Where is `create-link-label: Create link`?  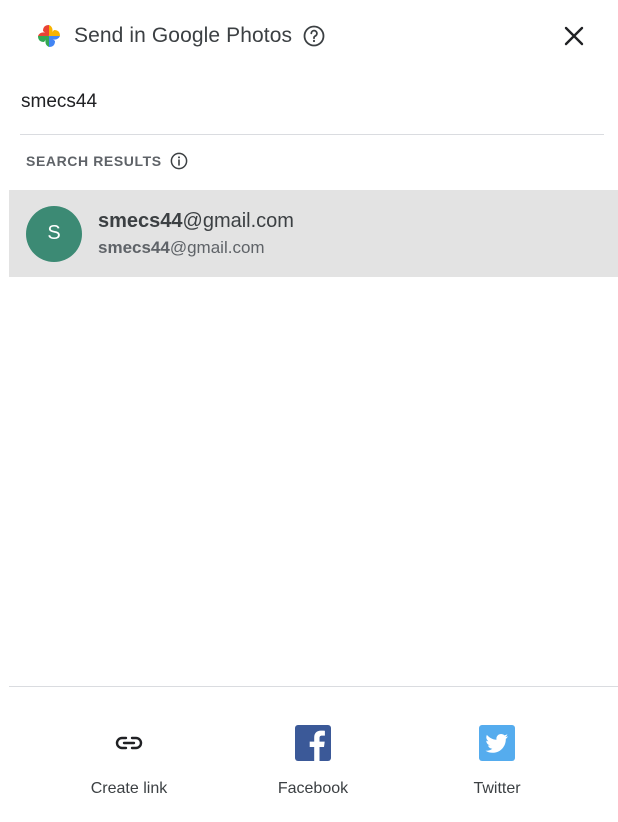
create-link-label: Create link is located at coordinates (129, 788).